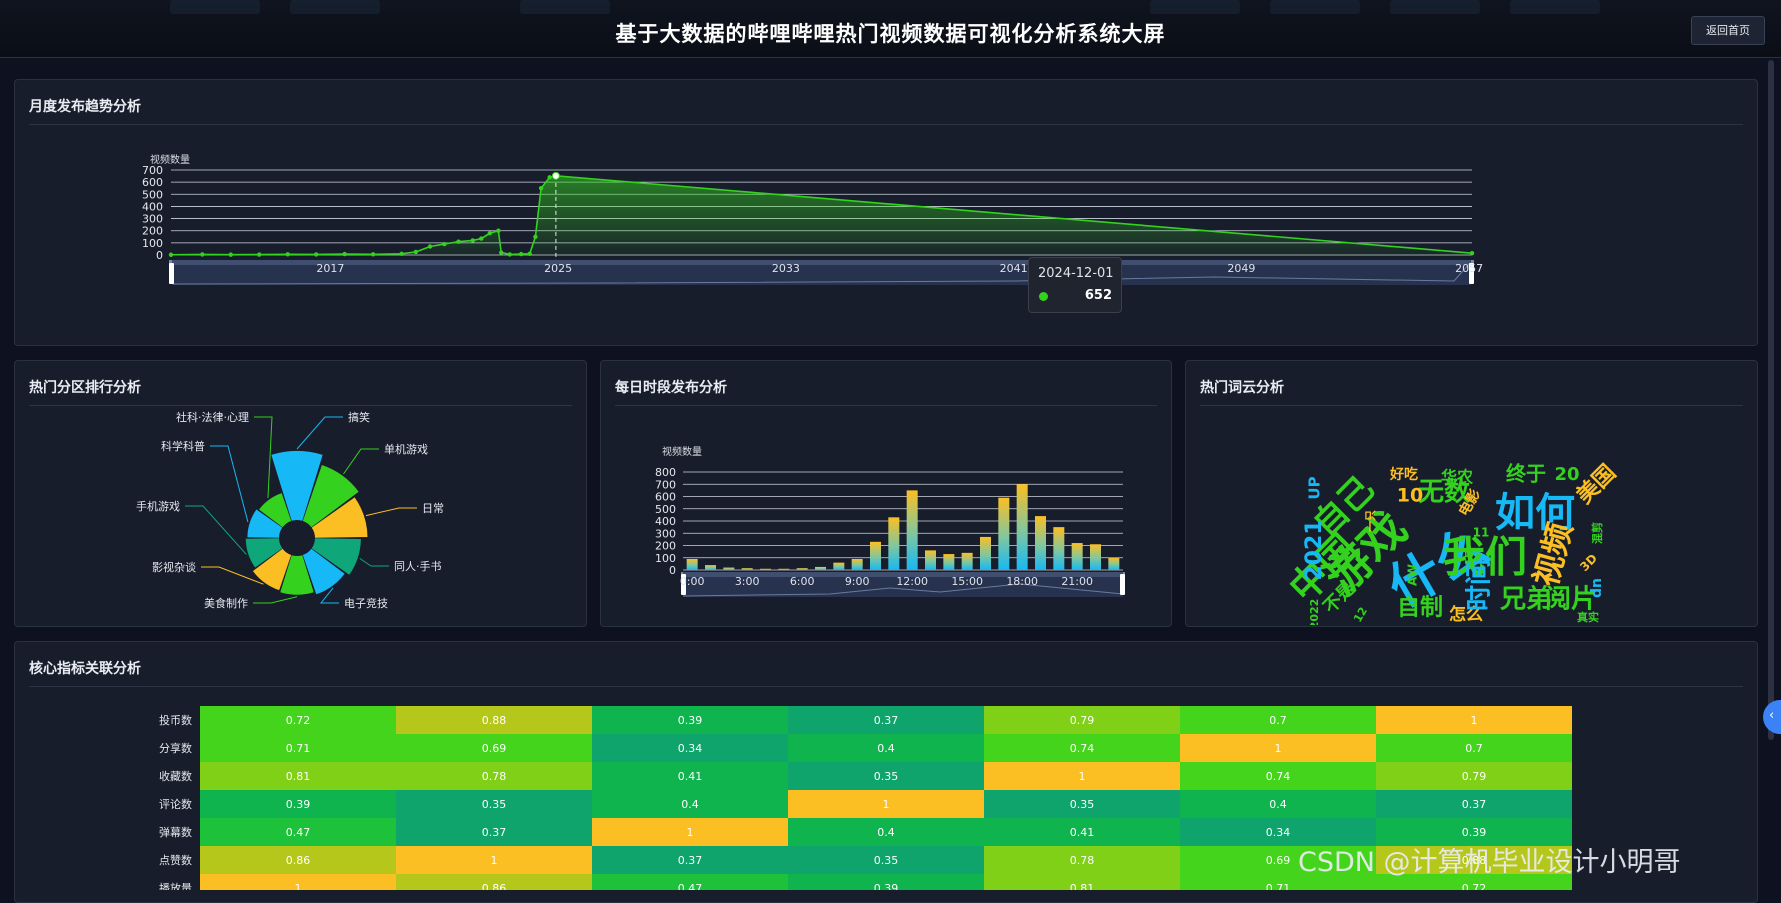 The image size is (1781, 903). Describe the element at coordinates (152, 170) in the screenshot. I see `y-tick-label: 700` at that location.